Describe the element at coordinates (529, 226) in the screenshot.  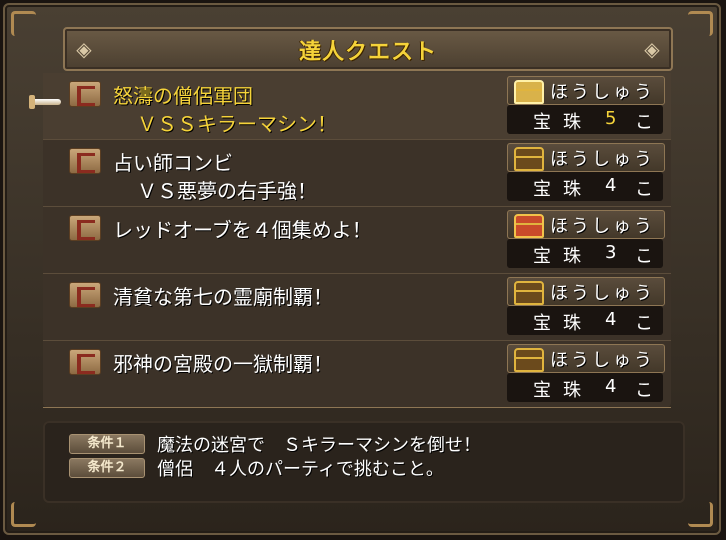
I see `red-chest-icon` at that location.